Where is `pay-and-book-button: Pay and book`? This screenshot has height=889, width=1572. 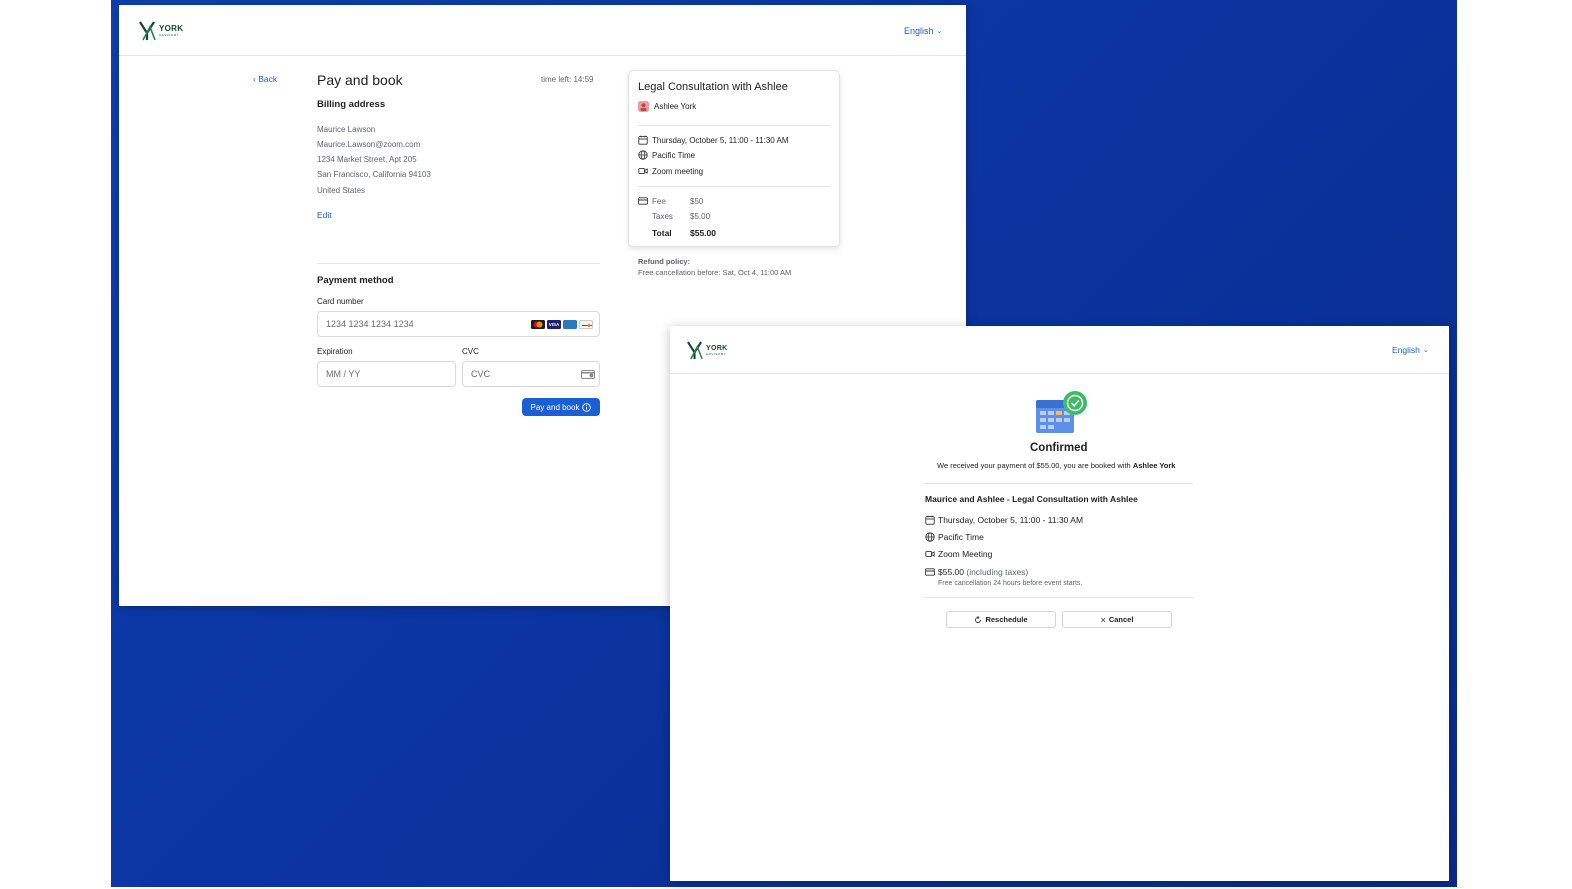
pay-and-book-button: Pay and book is located at coordinates (561, 407).